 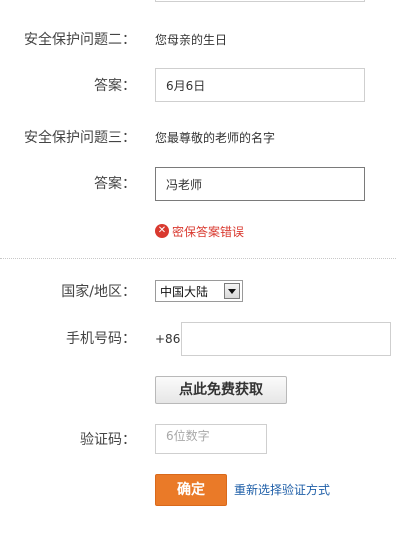 I want to click on confirm-button: 确定, so click(x=191, y=490).